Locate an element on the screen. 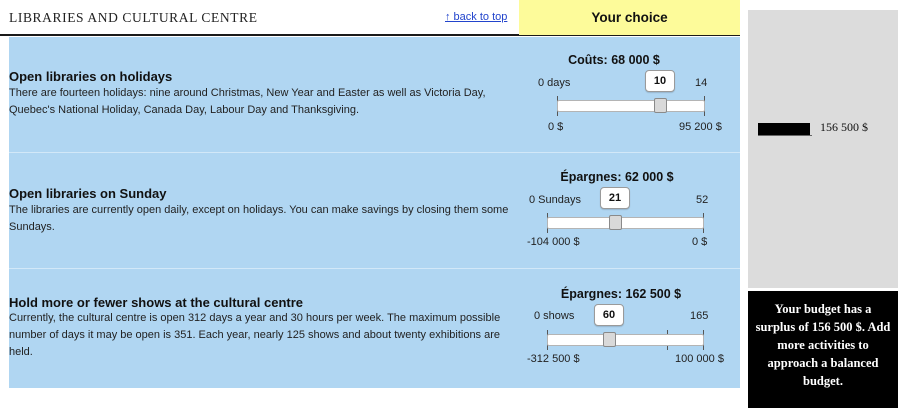 The height and width of the screenshot is (408, 918). your-choice-header: Your choice is located at coordinates (629, 17).